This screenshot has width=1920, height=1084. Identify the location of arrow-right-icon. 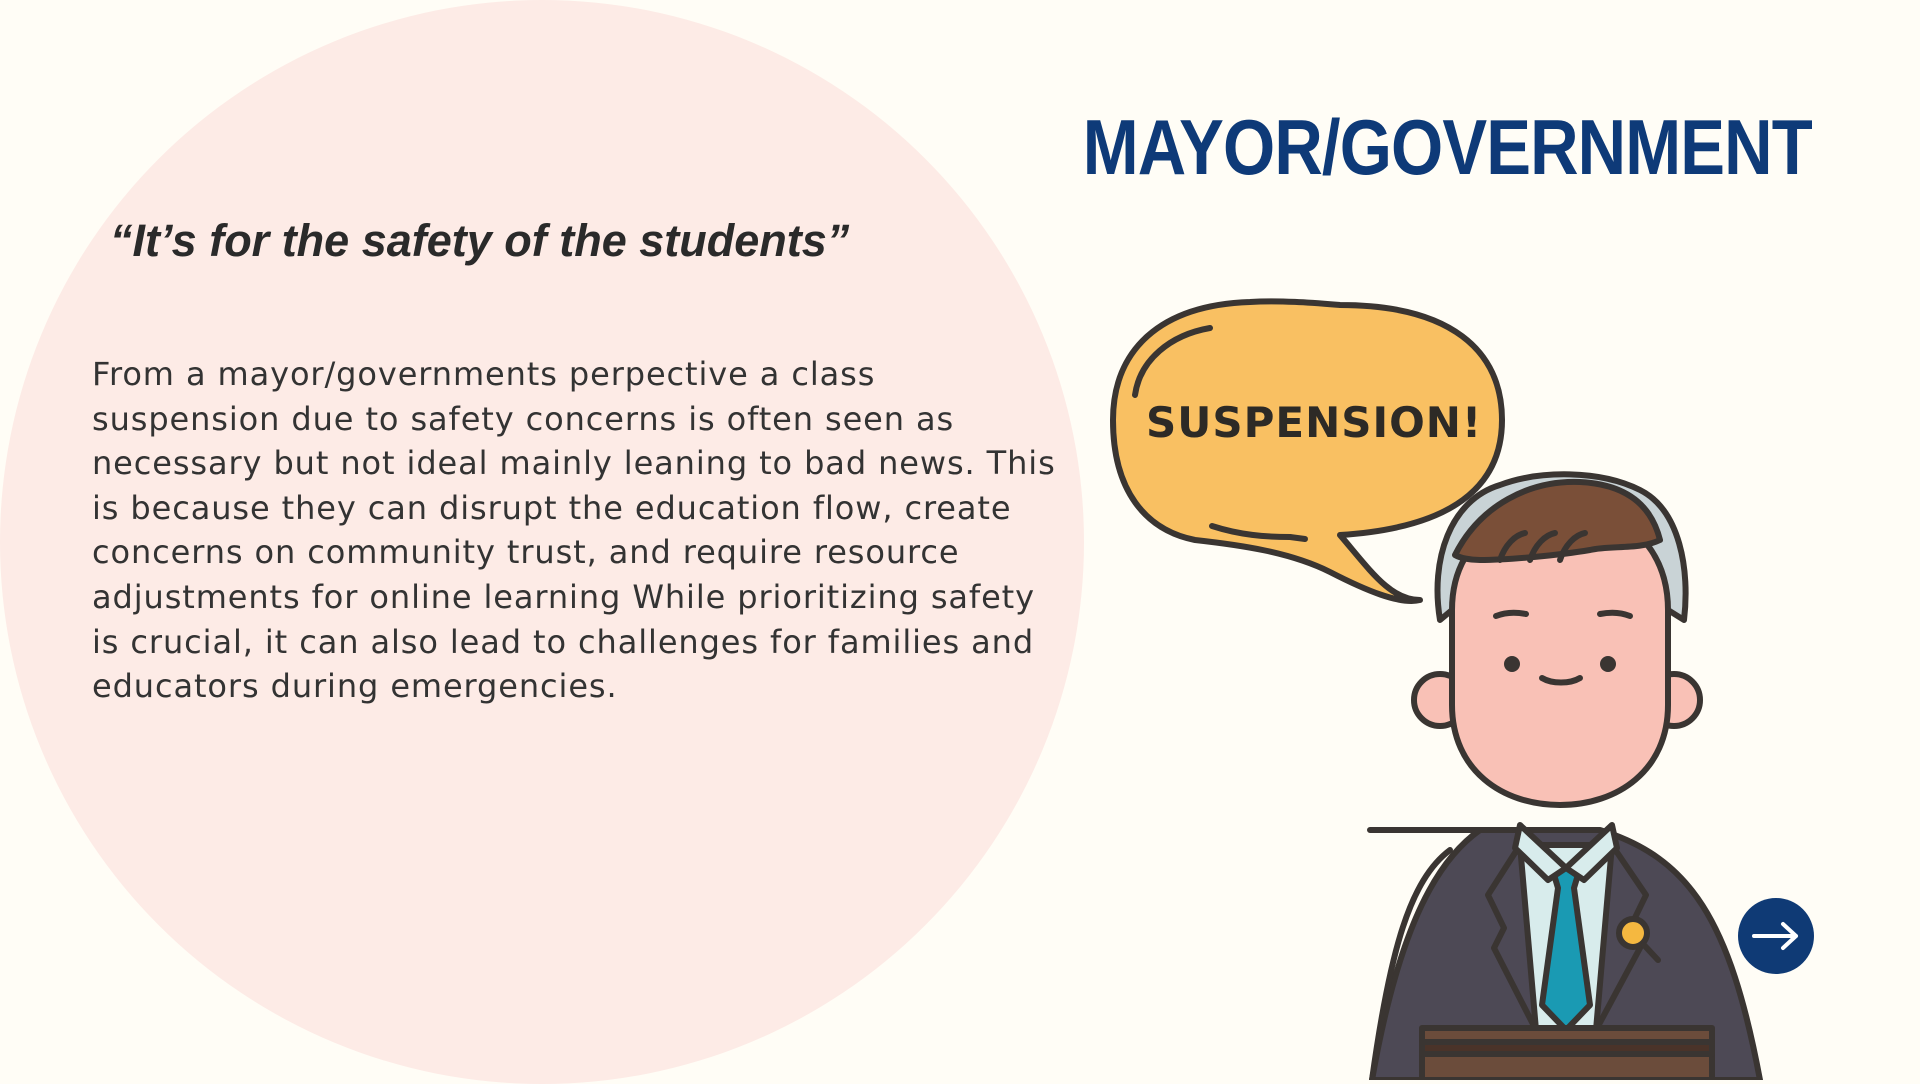
(1775, 936).